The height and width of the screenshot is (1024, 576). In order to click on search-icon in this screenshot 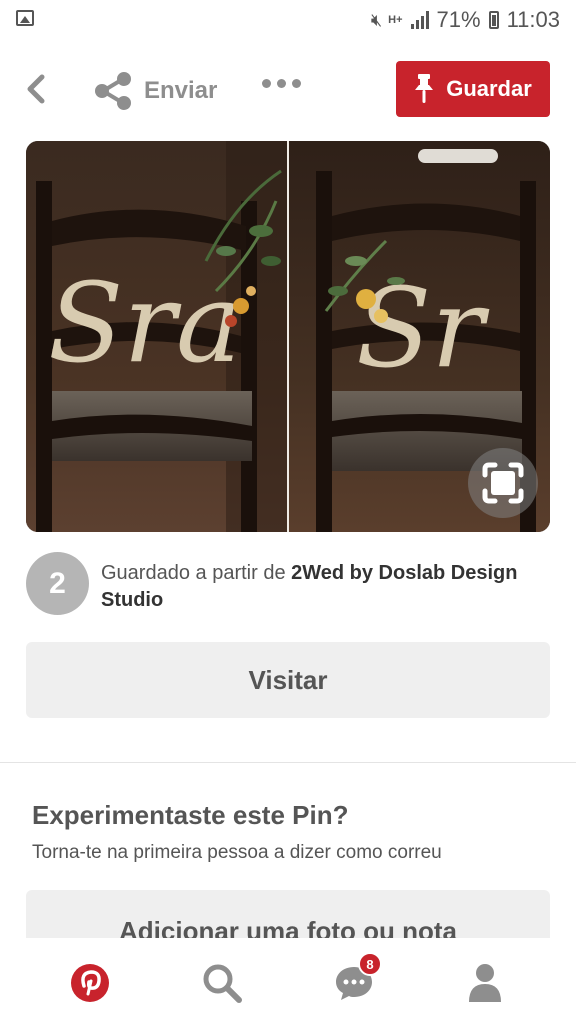, I will do `click(222, 983)`.